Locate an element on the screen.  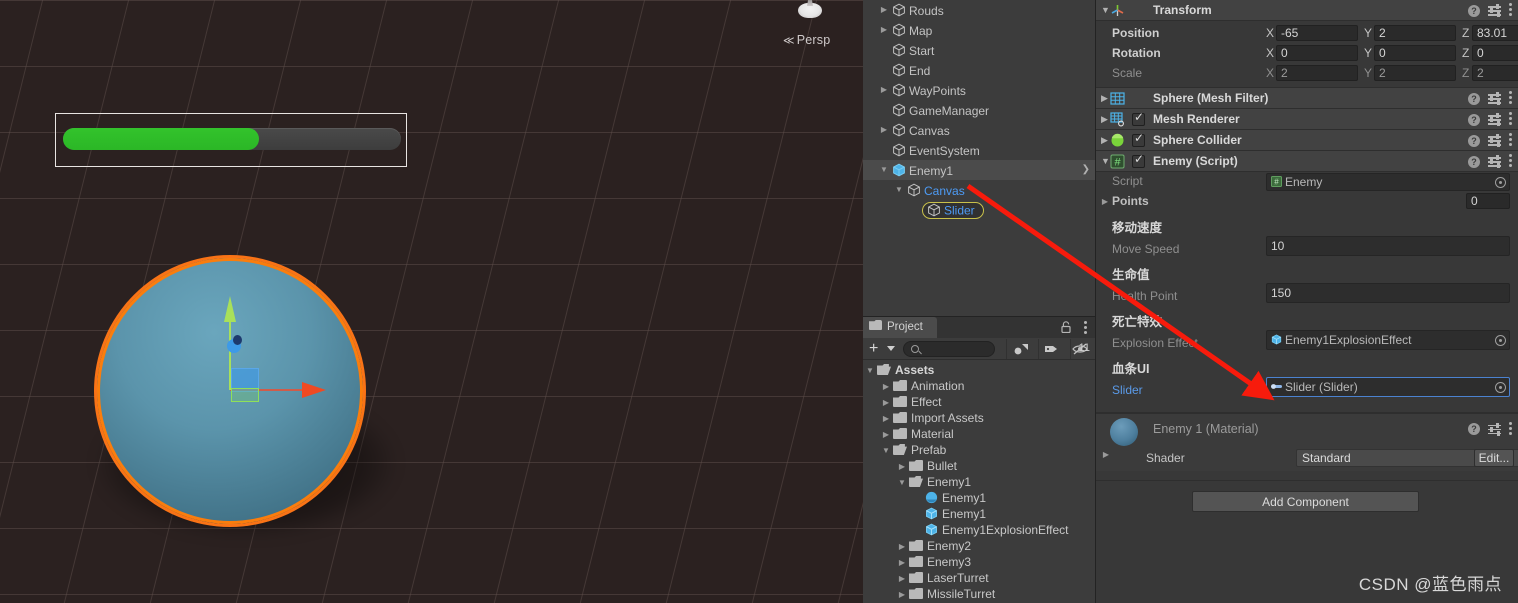
project-item: ▼ Assets is located at coordinates (979, 370).